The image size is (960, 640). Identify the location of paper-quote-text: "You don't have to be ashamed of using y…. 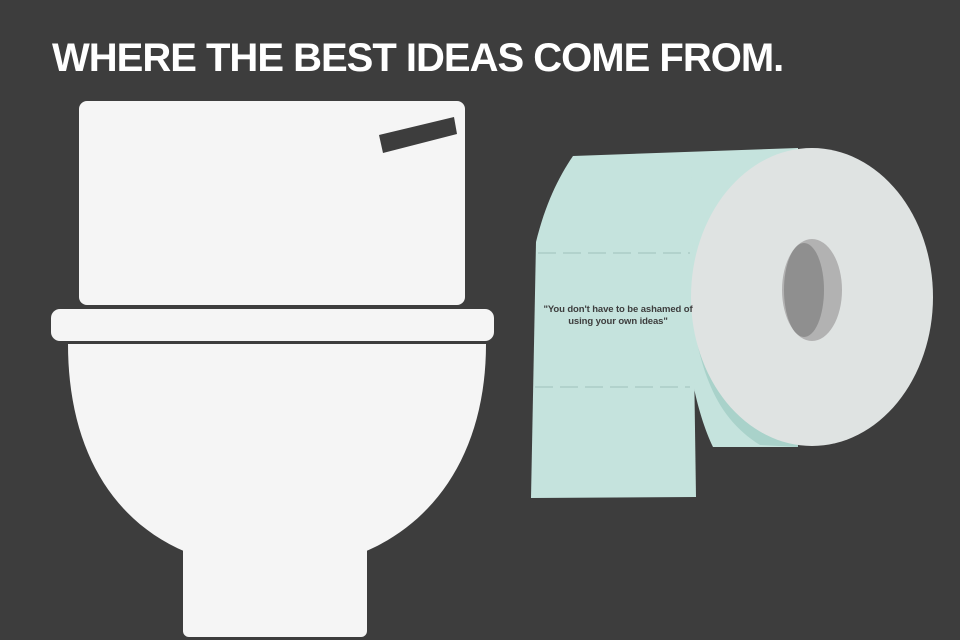
(618, 315).